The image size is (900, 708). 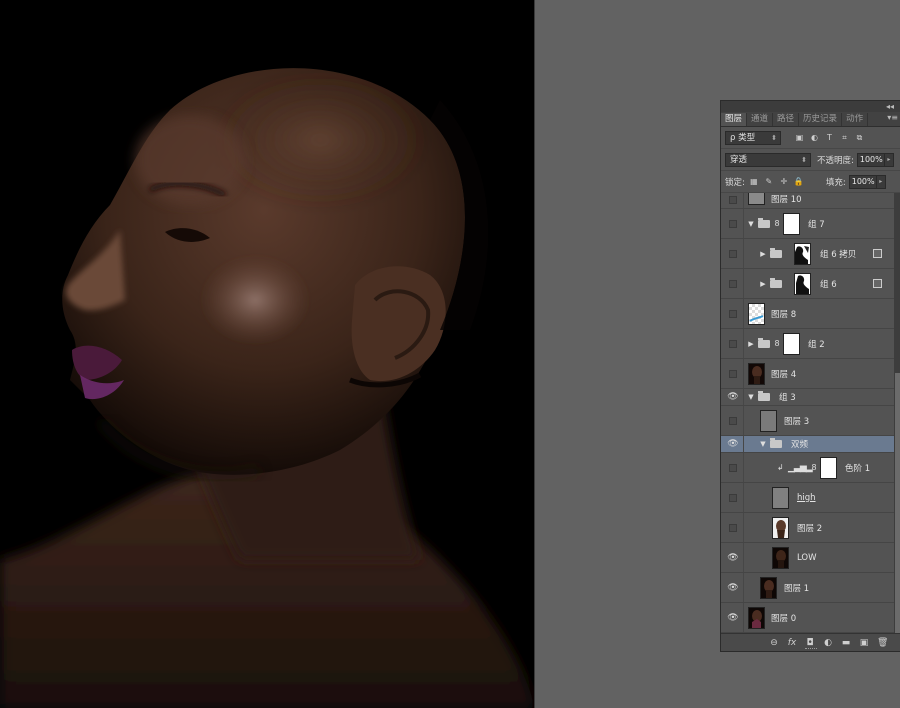 I want to click on lock-all-icon: 🔒, so click(x=799, y=182).